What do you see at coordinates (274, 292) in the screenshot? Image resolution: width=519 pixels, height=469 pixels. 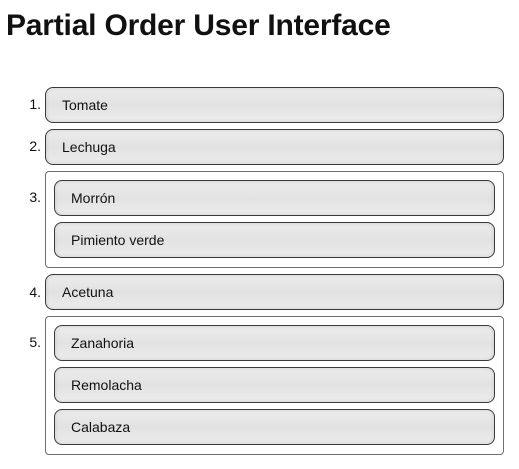 I see `order-item-acetuna: Acetuna` at bounding box center [274, 292].